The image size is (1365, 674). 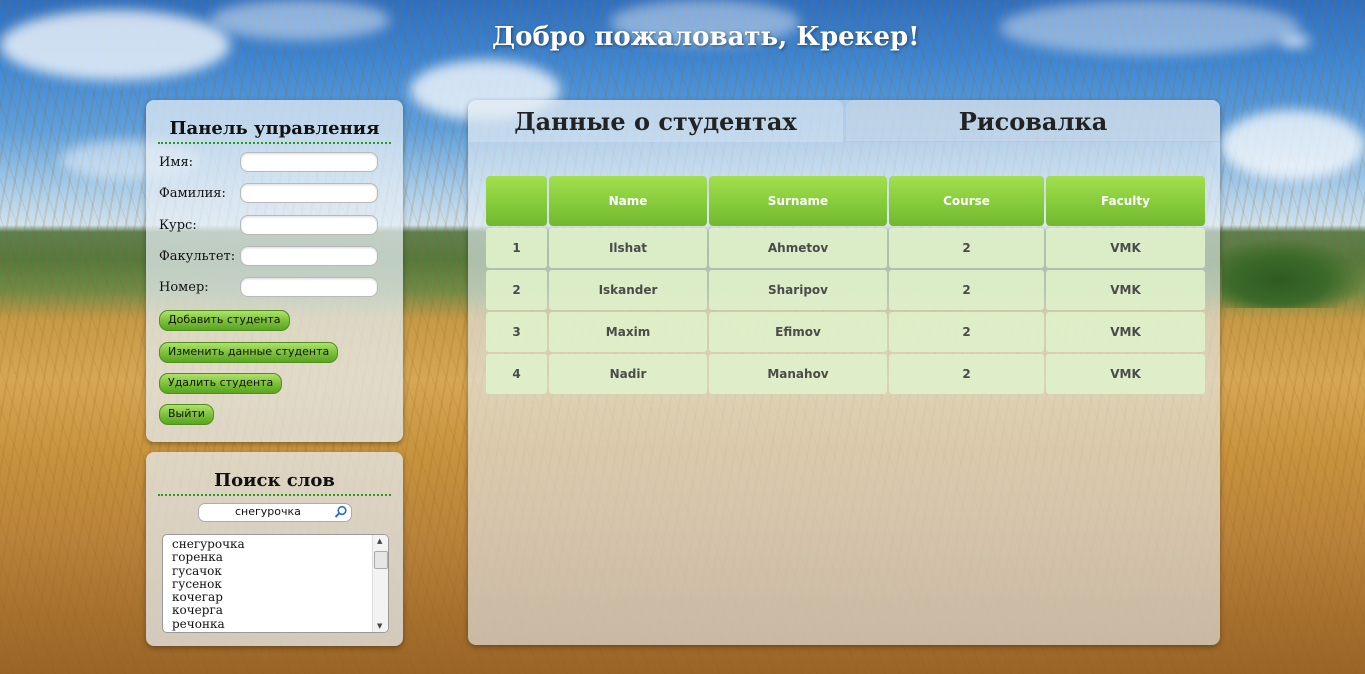 I want to click on surname-row: Фамилия:, so click(x=279, y=194).